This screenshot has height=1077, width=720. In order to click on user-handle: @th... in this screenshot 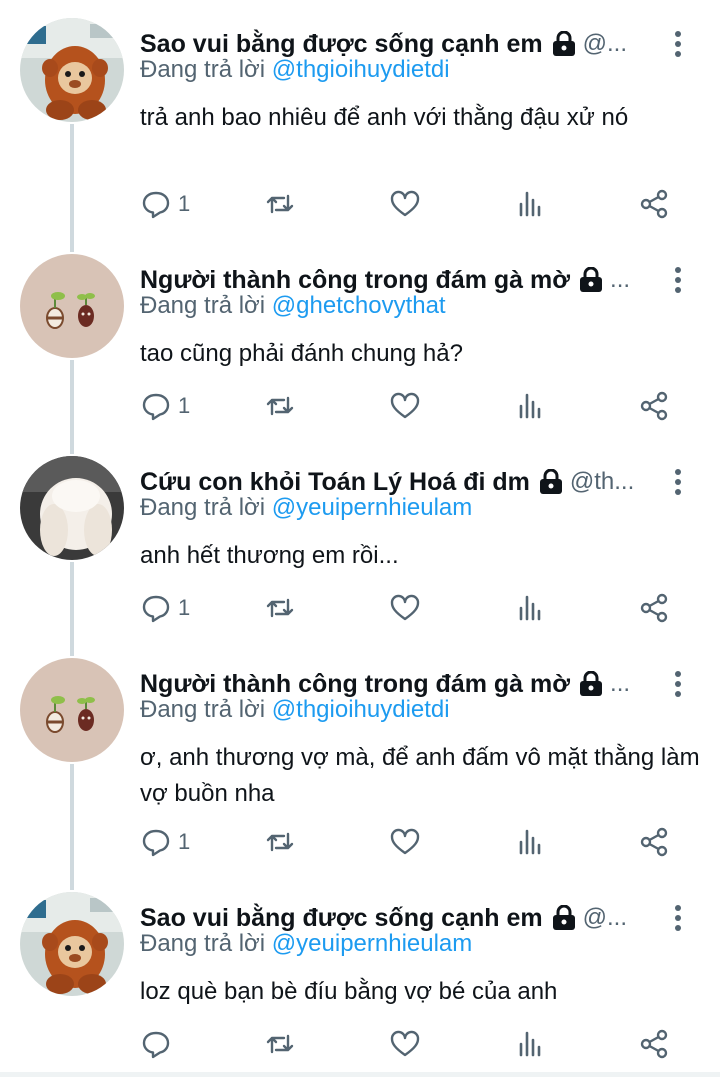, I will do `click(602, 482)`.